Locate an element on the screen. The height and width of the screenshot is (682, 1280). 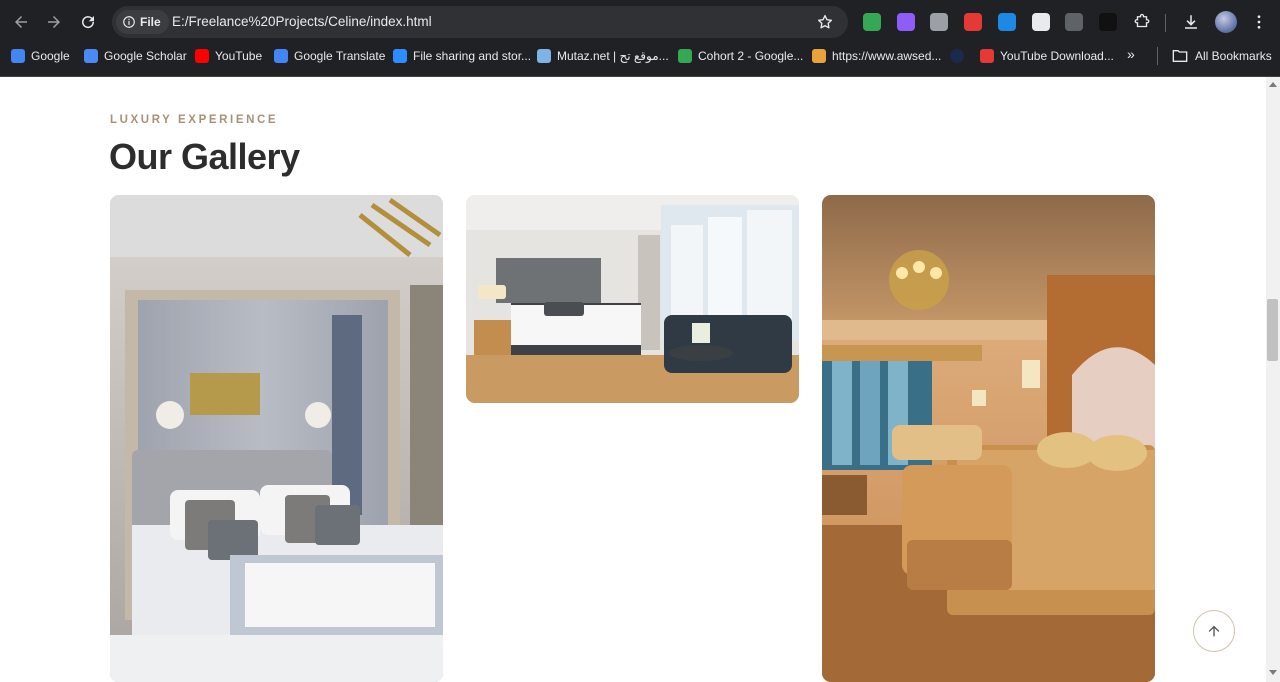
puzzle-icon is located at coordinates (1142, 20).